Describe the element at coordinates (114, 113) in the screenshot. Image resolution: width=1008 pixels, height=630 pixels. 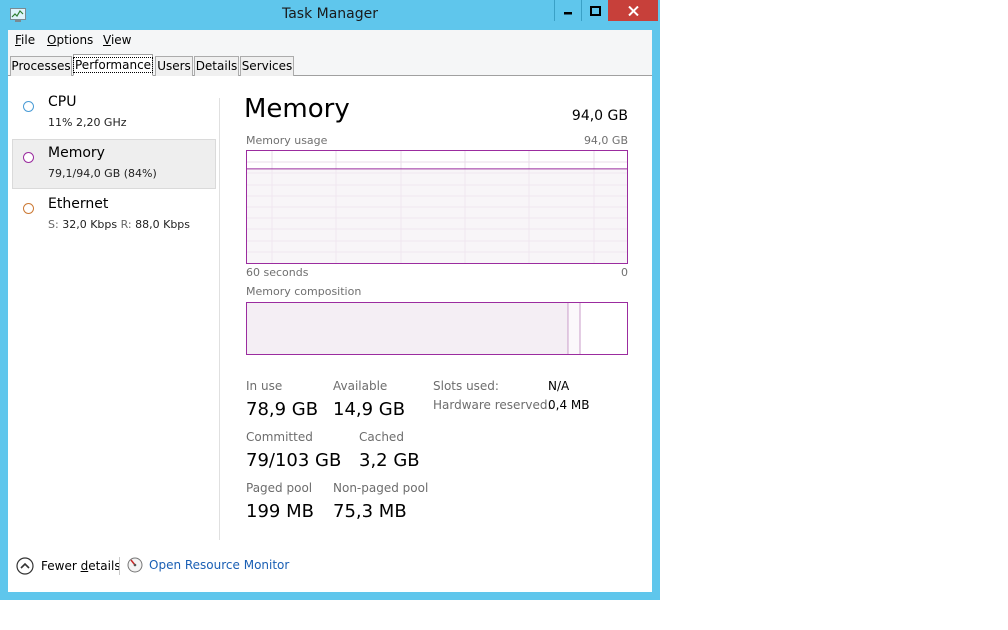
I see `sidebar-item-cpu: CPU 11% 2,20 GHz` at that location.